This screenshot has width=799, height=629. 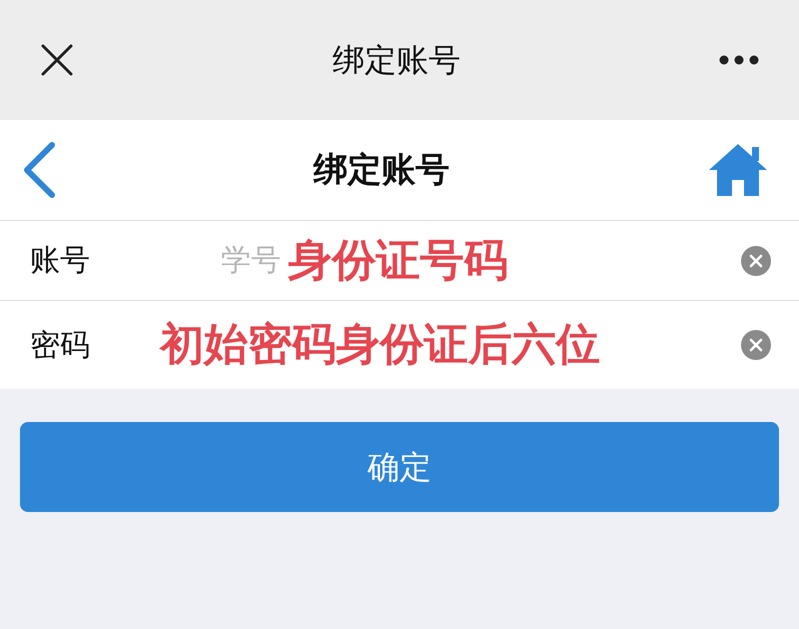 What do you see at coordinates (57, 60) in the screenshot?
I see `close-icon` at bounding box center [57, 60].